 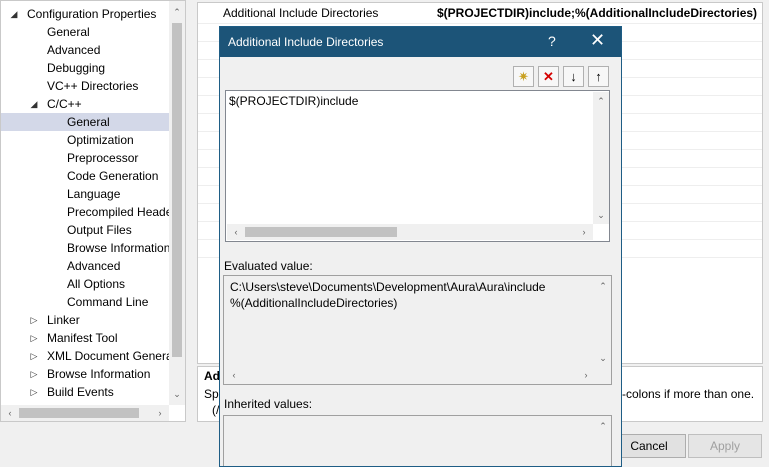 What do you see at coordinates (573, 76) in the screenshot?
I see `move-down-icon: ↓` at bounding box center [573, 76].